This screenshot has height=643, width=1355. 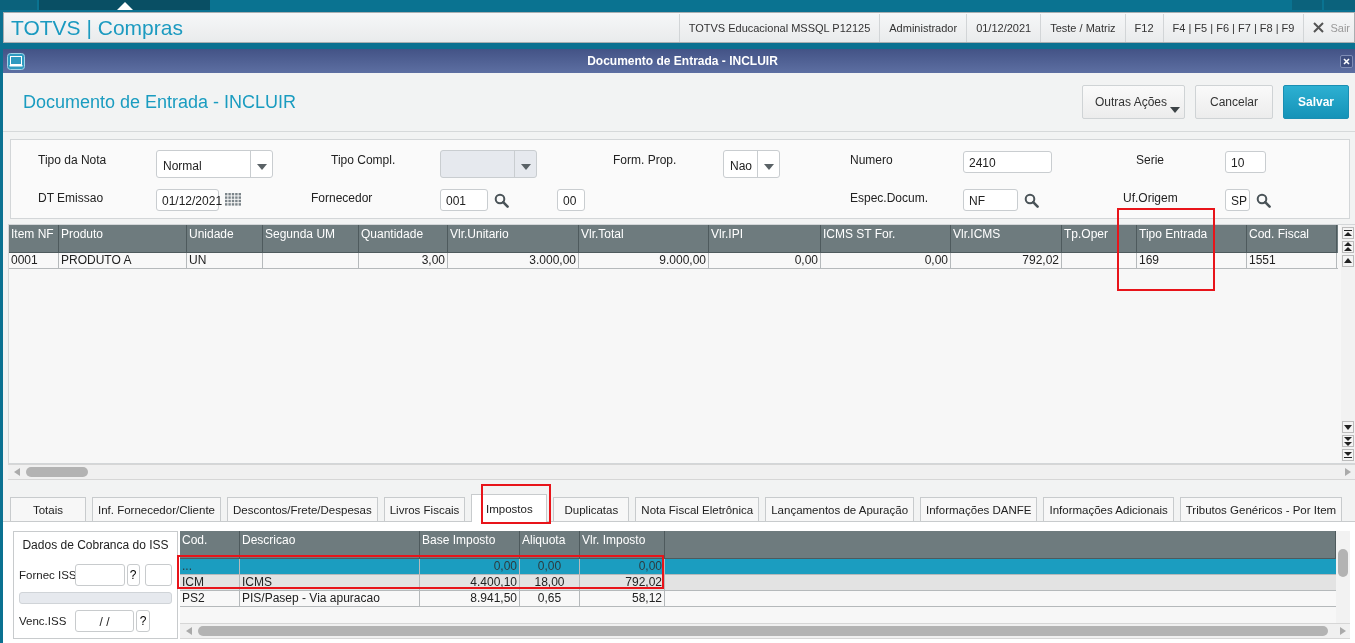 I want to click on table-cell: UN, so click(x=225, y=260).